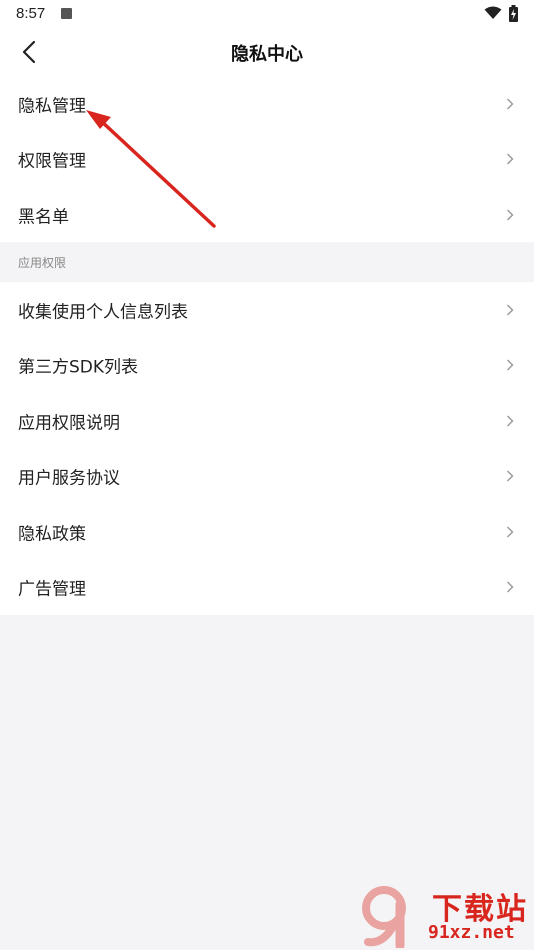  Describe the element at coordinates (52, 161) in the screenshot. I see `row-label: 权限管理` at that location.